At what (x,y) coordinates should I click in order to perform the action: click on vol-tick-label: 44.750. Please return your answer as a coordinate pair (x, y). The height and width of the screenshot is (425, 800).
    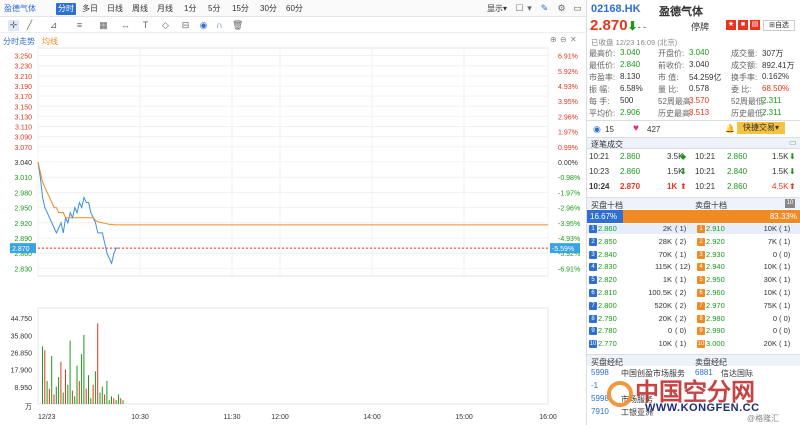
    Looking at the image, I should click on (22, 319).